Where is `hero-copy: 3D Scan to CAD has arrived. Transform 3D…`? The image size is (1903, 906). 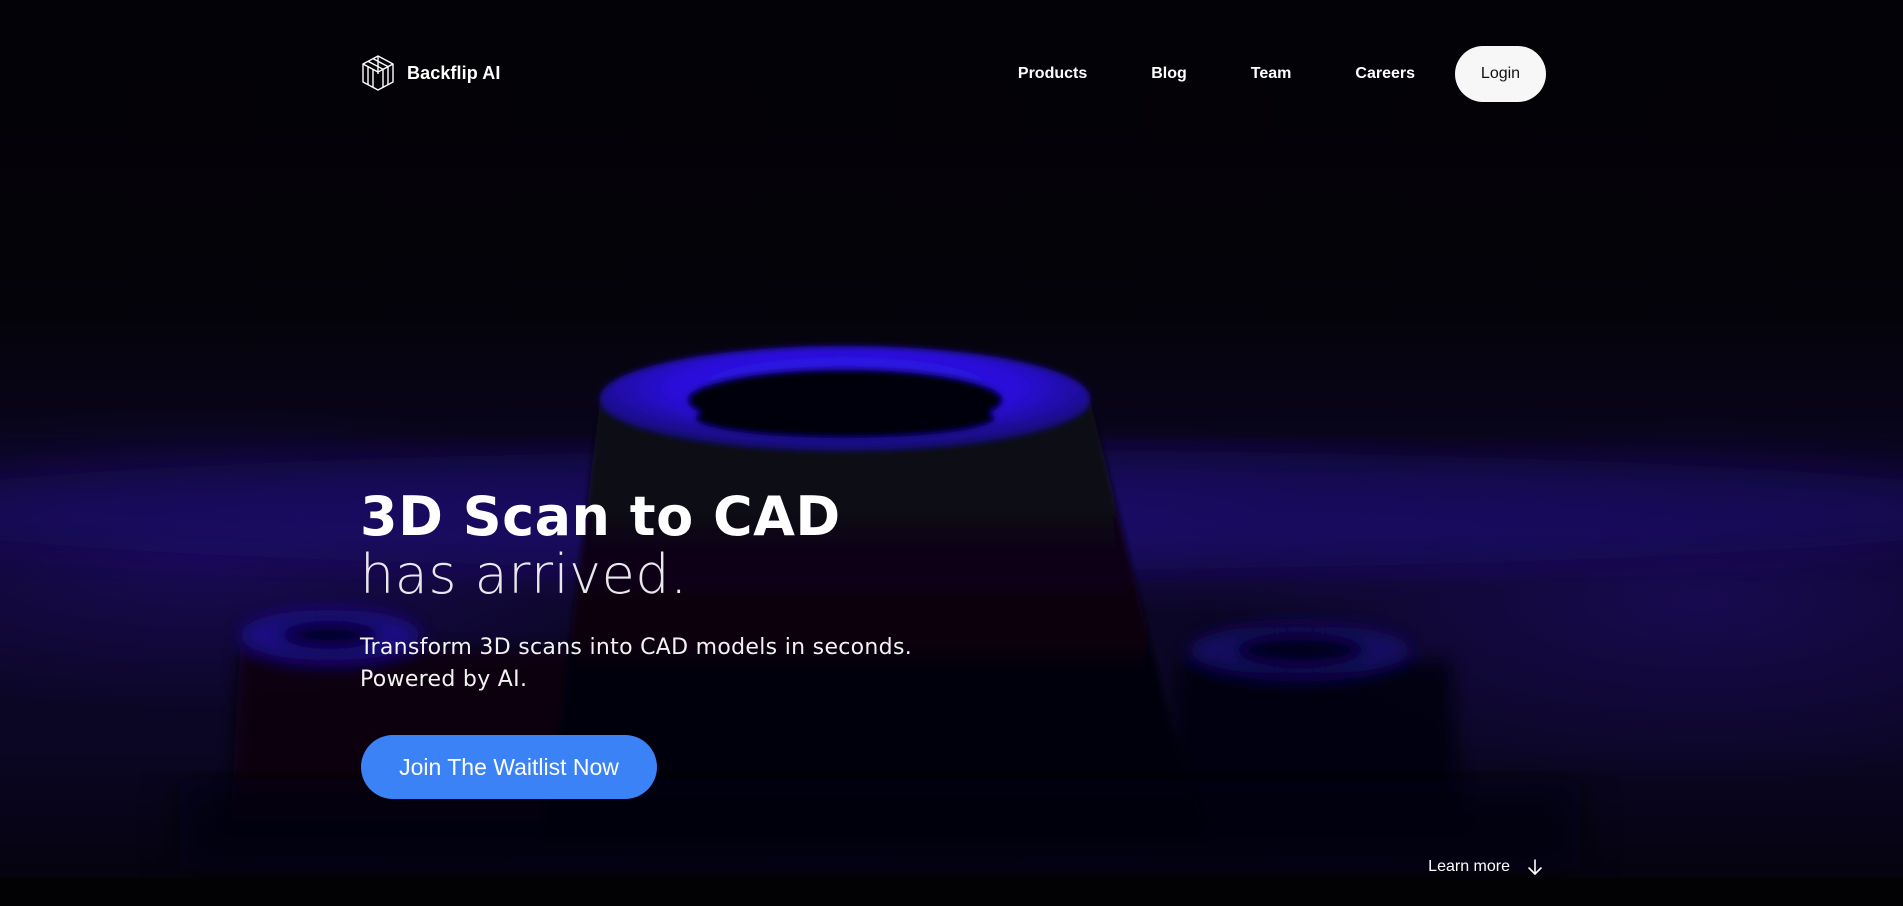 hero-copy: 3D Scan to CAD has arrived. Transform 3D… is located at coordinates (636, 590).